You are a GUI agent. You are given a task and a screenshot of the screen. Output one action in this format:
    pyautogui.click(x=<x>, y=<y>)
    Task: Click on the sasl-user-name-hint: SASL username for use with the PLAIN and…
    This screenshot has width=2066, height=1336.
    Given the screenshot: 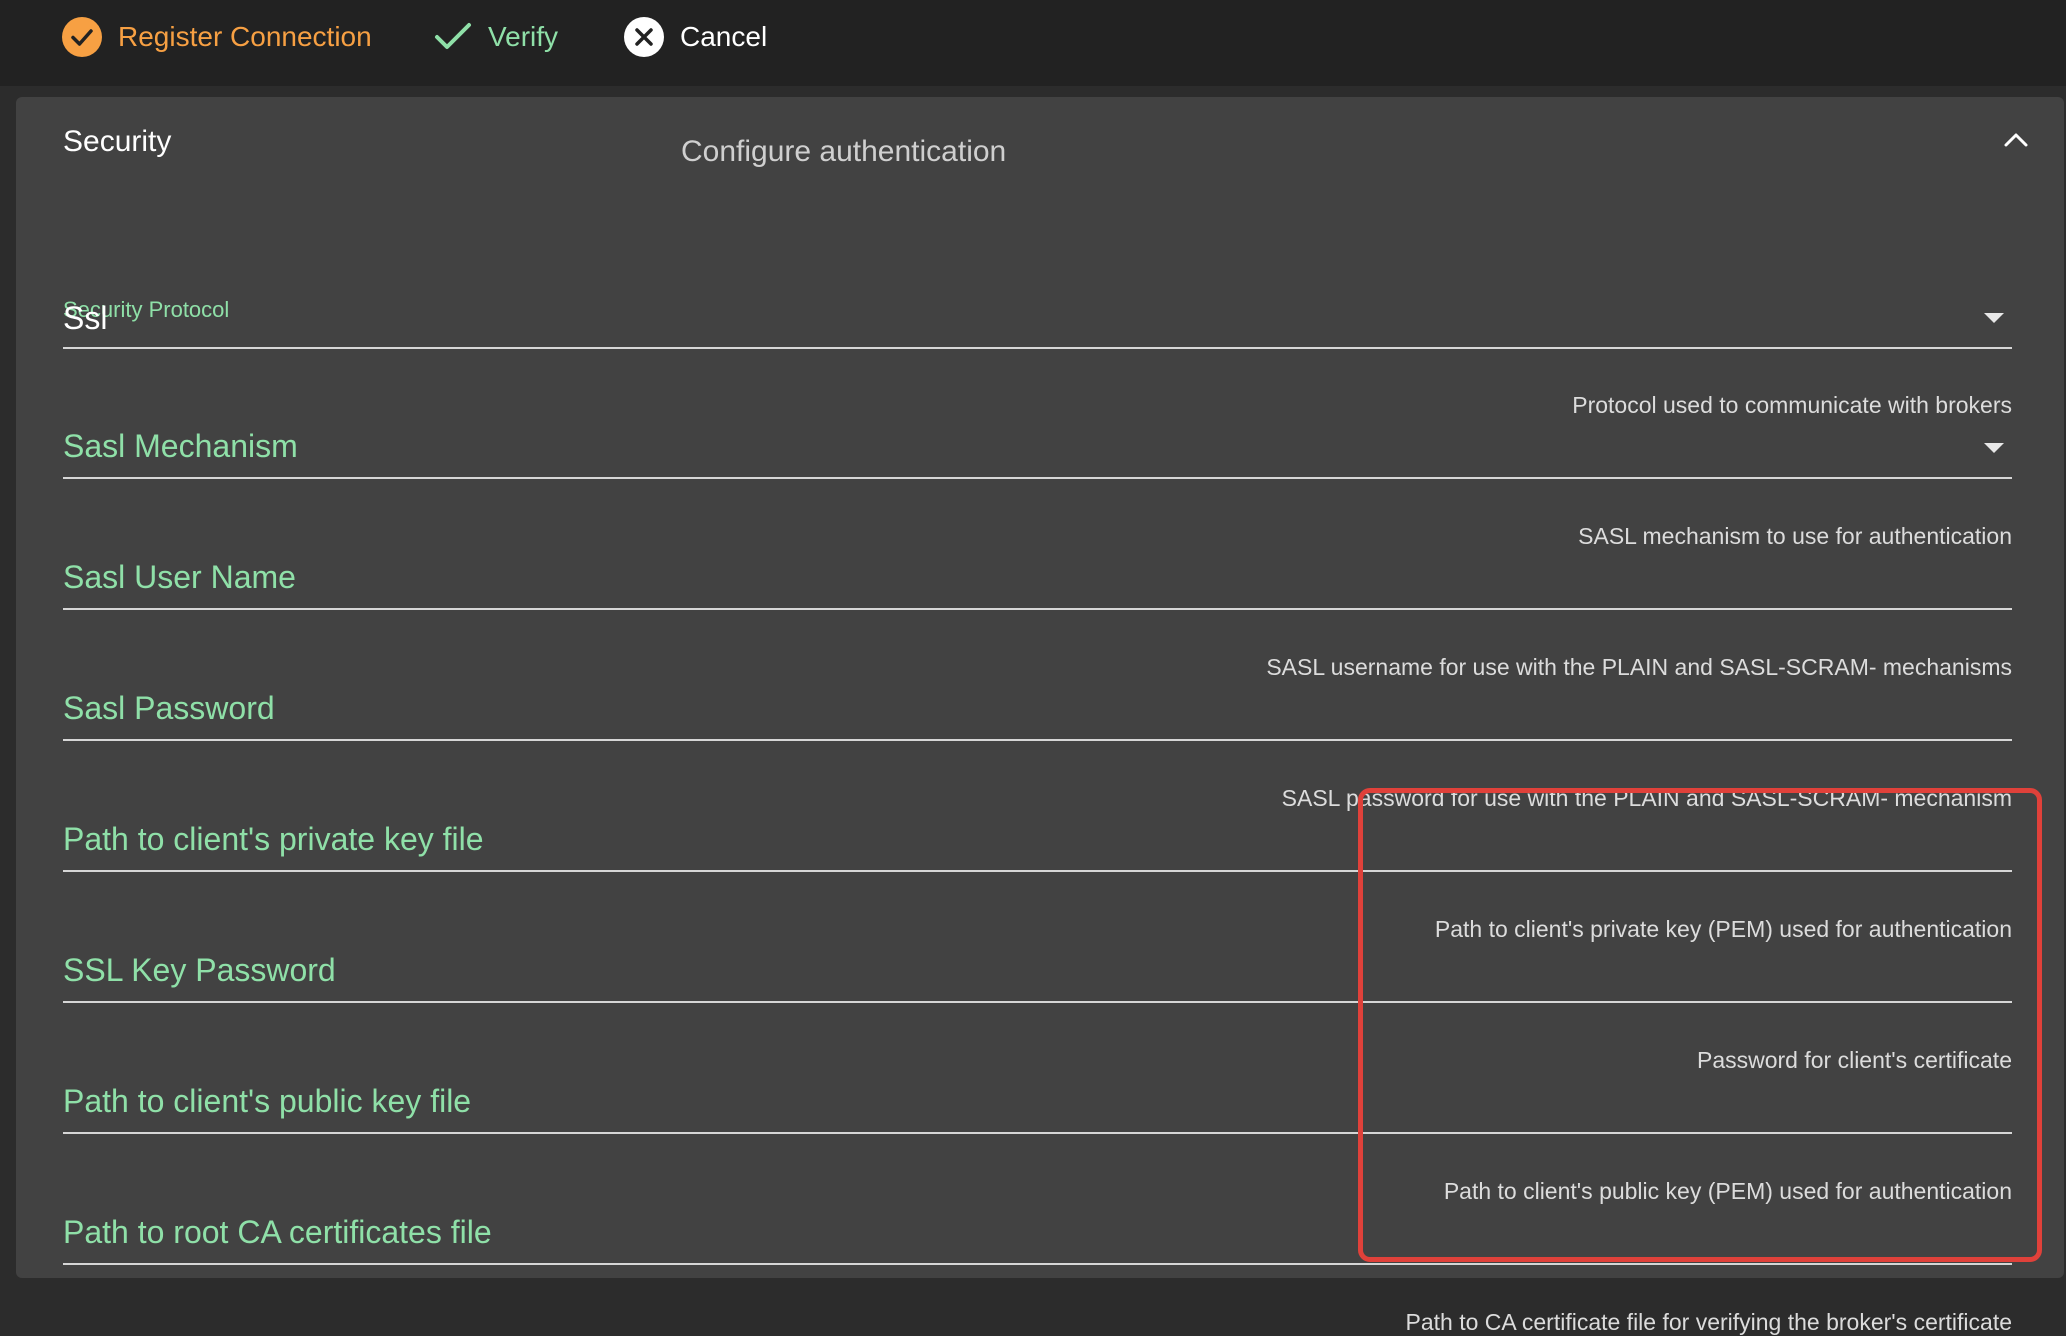 What is the action you would take?
    pyautogui.click(x=1639, y=667)
    